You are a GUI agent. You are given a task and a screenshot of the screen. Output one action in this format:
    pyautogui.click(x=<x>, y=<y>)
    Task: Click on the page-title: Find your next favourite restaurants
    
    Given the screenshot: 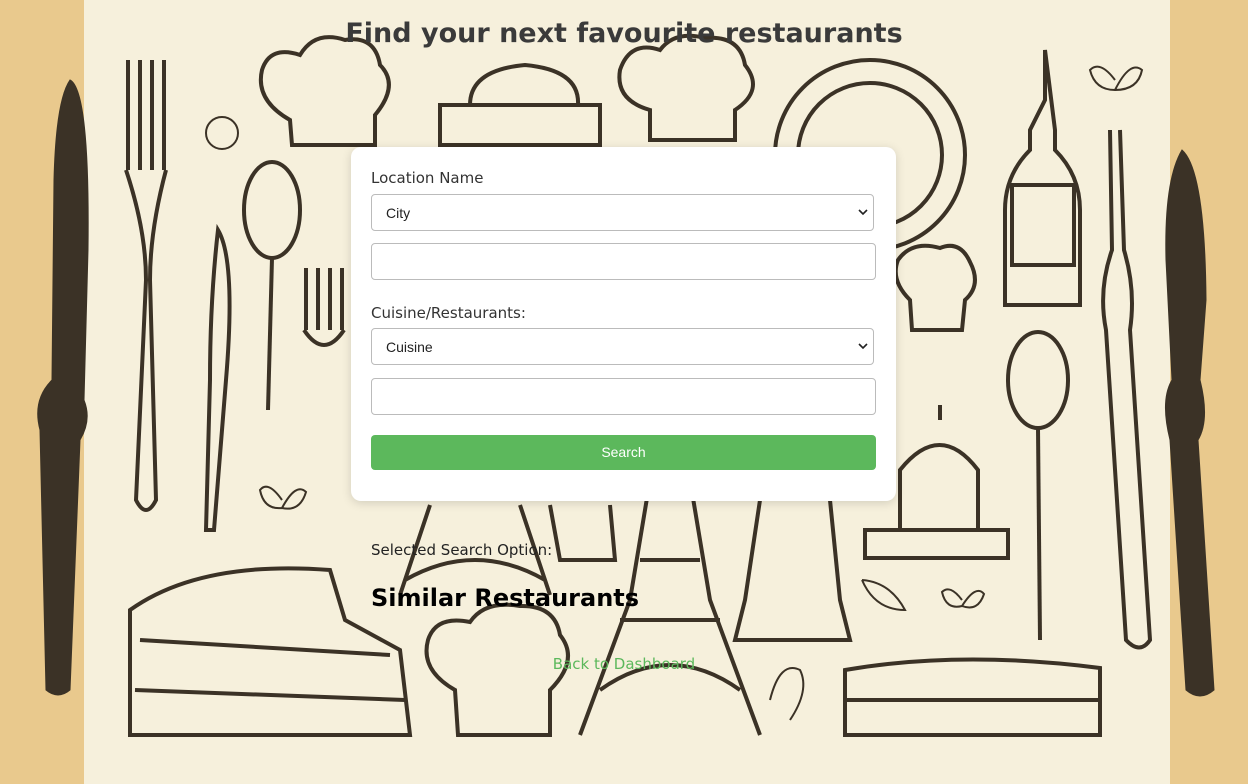 What is the action you would take?
    pyautogui.click(x=624, y=33)
    